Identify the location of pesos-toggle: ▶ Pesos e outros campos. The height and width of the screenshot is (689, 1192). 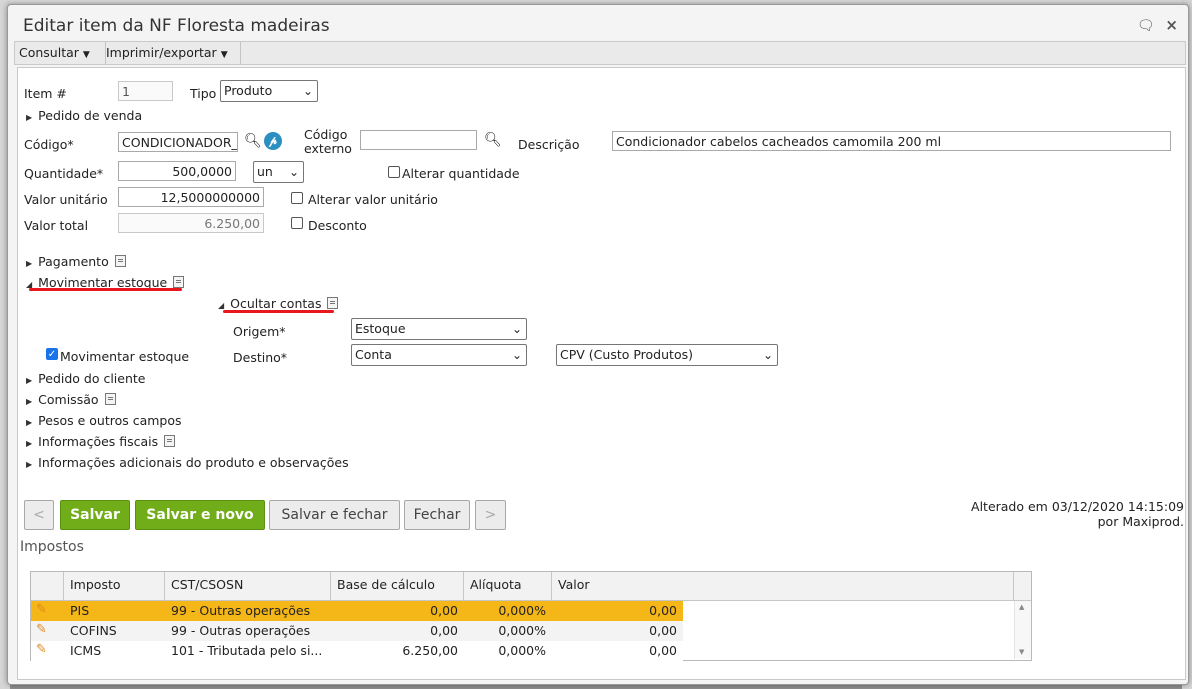
(104, 420).